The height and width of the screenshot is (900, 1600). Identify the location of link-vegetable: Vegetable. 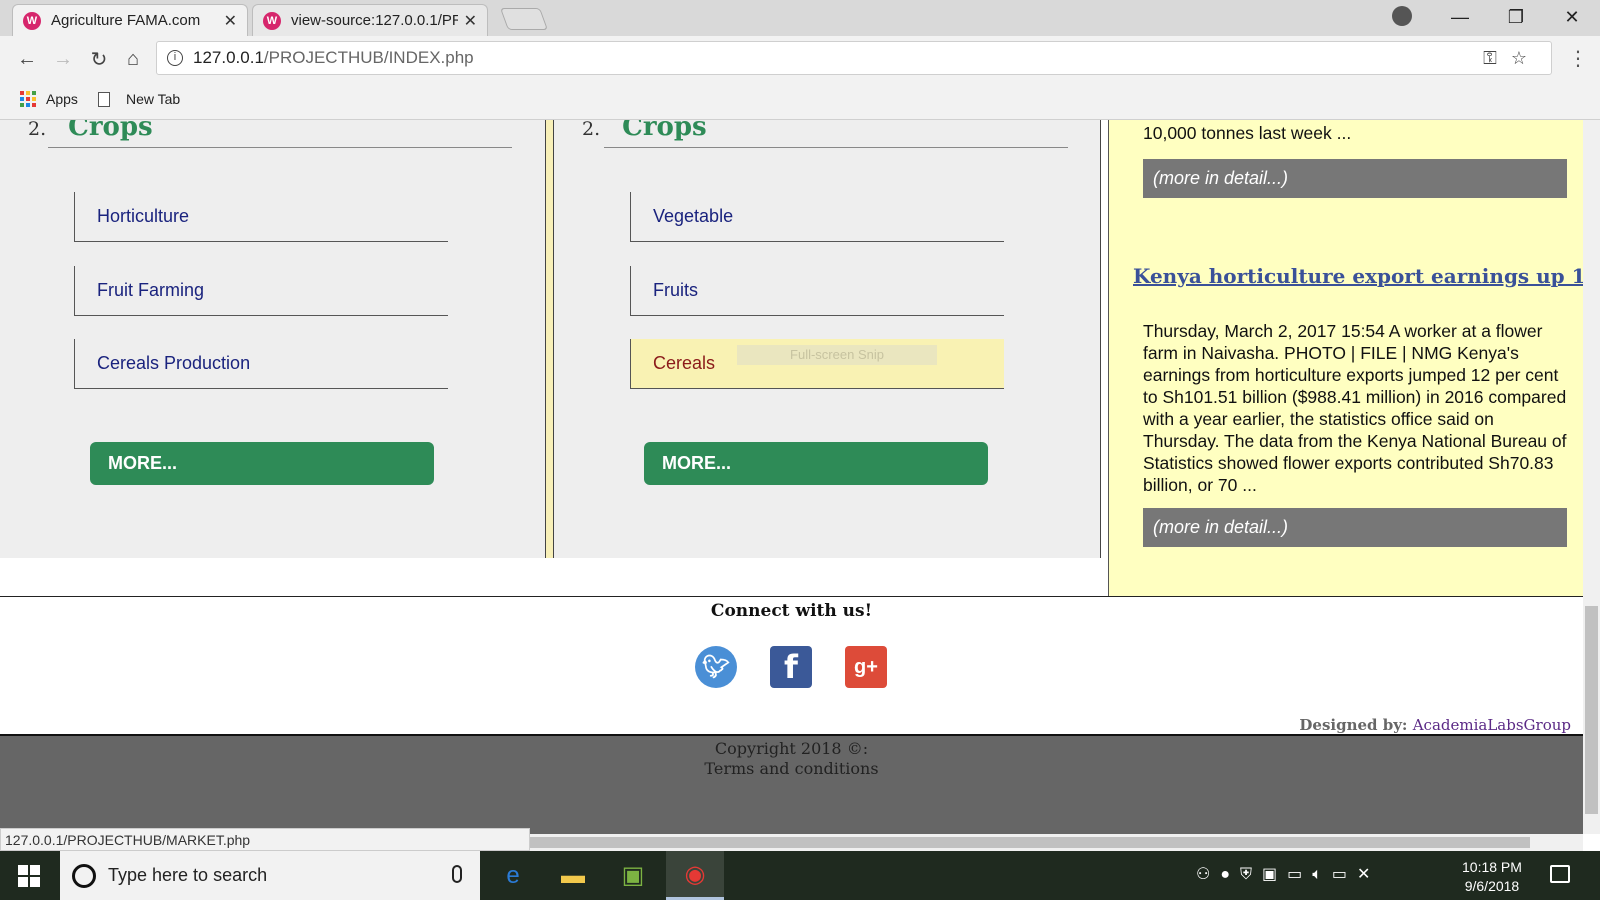
(817, 217).